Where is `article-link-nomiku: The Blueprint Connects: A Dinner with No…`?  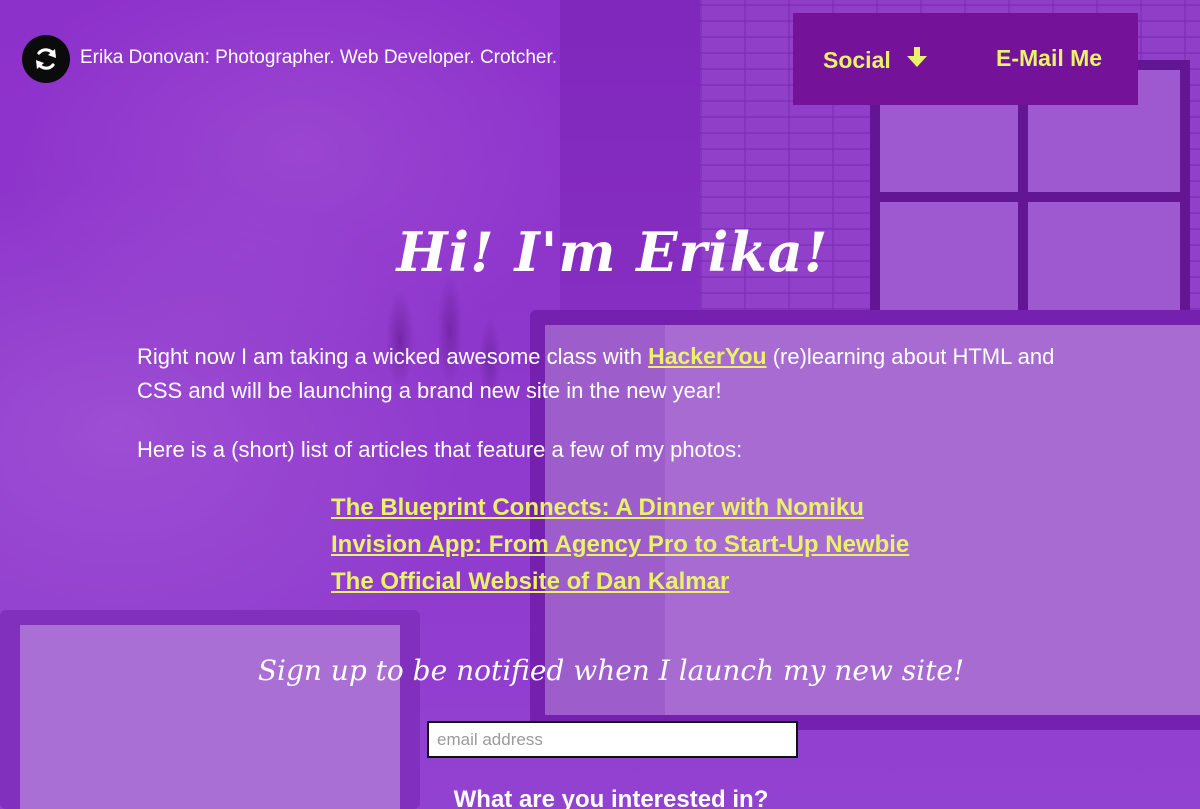 article-link-nomiku: The Blueprint Connects: A Dinner with No… is located at coordinates (597, 507).